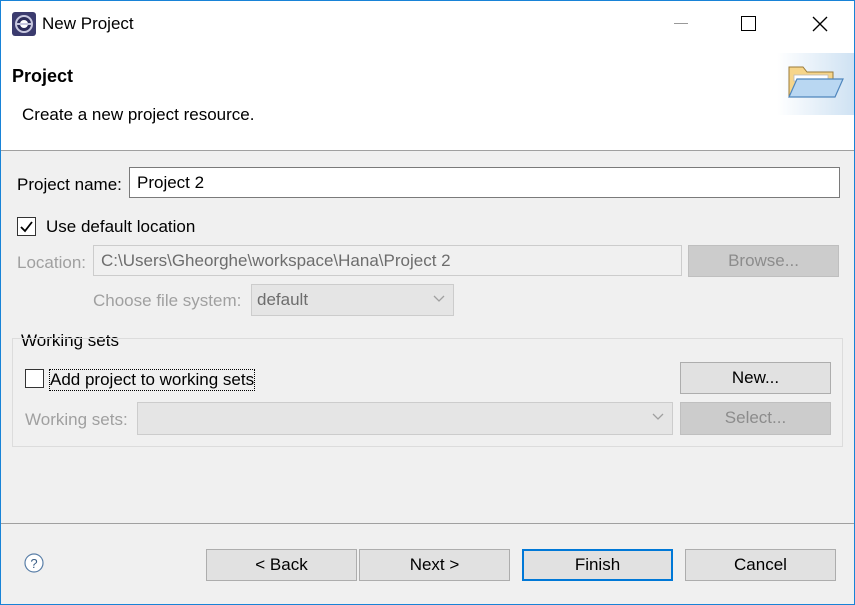 The height and width of the screenshot is (605, 855). Describe the element at coordinates (427, 24) in the screenshot. I see `title-bar: New Project` at that location.